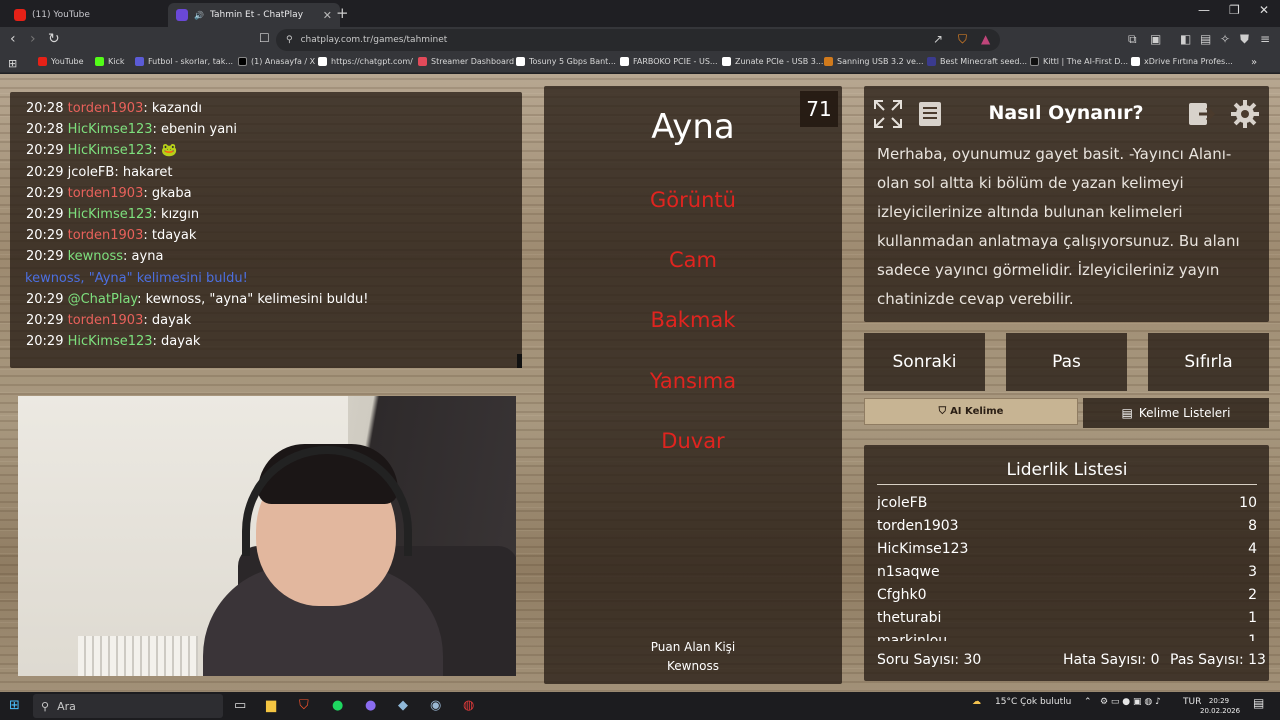 This screenshot has height=720, width=1280. What do you see at coordinates (13, 39) in the screenshot?
I see `back-icon: ‹` at bounding box center [13, 39].